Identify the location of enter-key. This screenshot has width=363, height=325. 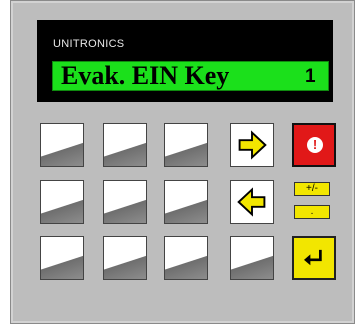
(314, 258).